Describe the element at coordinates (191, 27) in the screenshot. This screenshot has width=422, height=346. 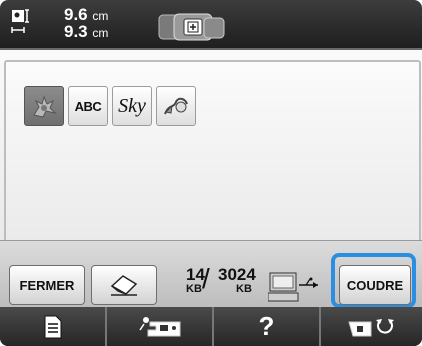
I see `hoop-frame-icon` at that location.